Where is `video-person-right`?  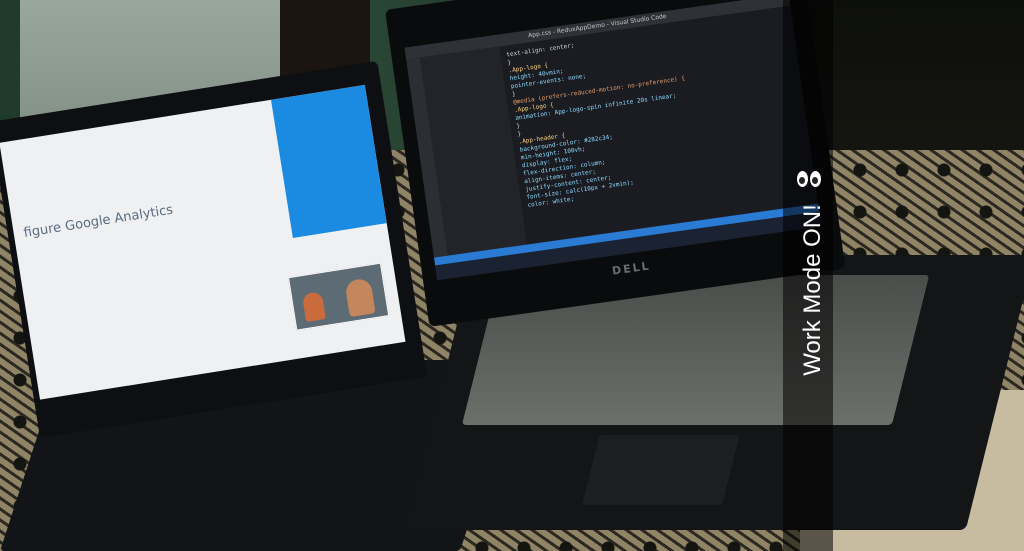 video-person-right is located at coordinates (360, 297).